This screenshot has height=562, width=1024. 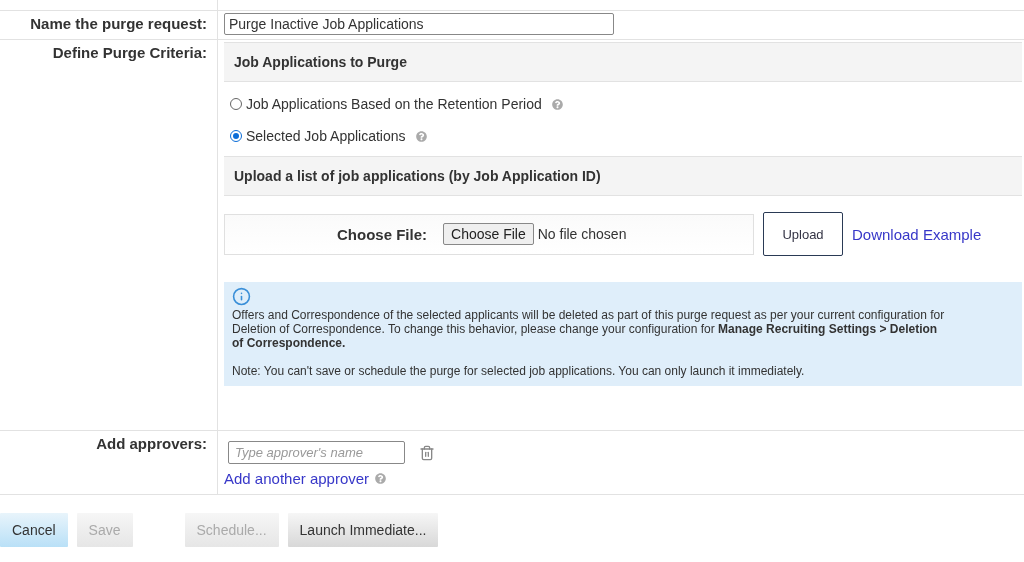 I want to click on trash-icon, so click(x=427, y=452).